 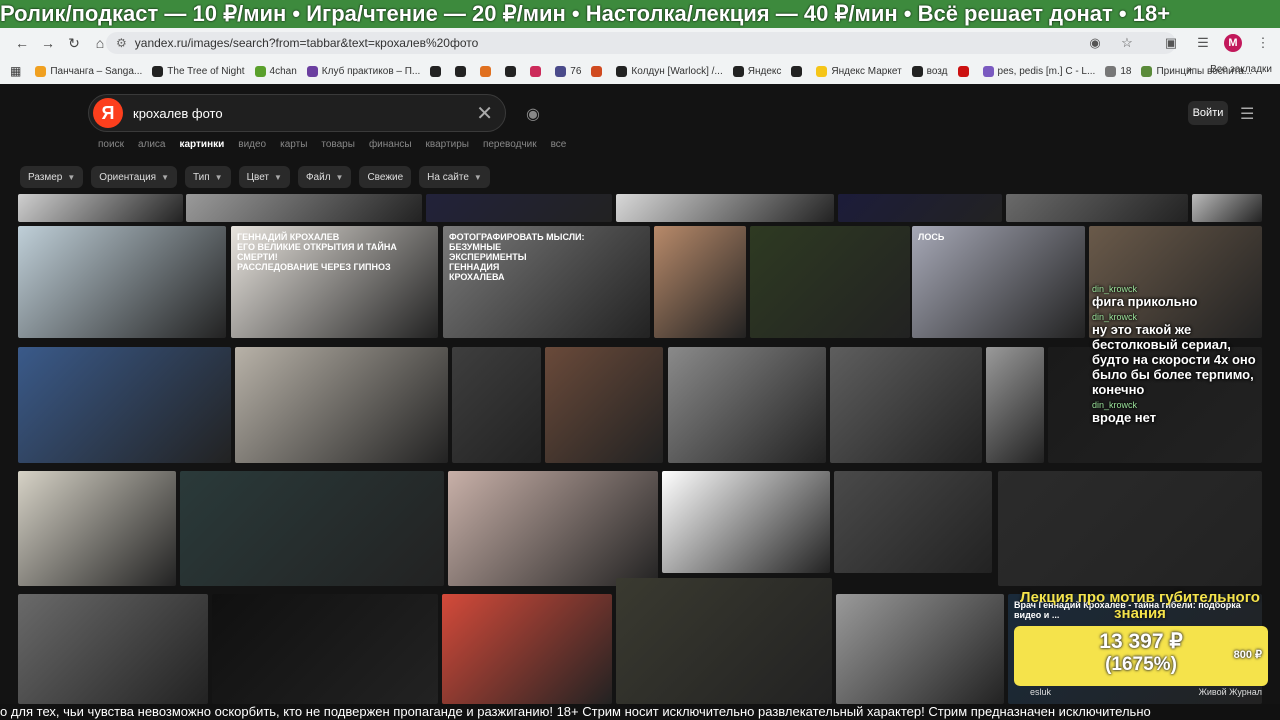 I want to click on search-input: крохалев фото, so click(x=304, y=113).